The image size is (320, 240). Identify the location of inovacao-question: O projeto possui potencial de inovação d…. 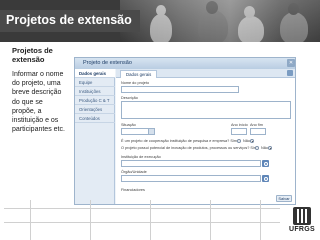
(189, 148).